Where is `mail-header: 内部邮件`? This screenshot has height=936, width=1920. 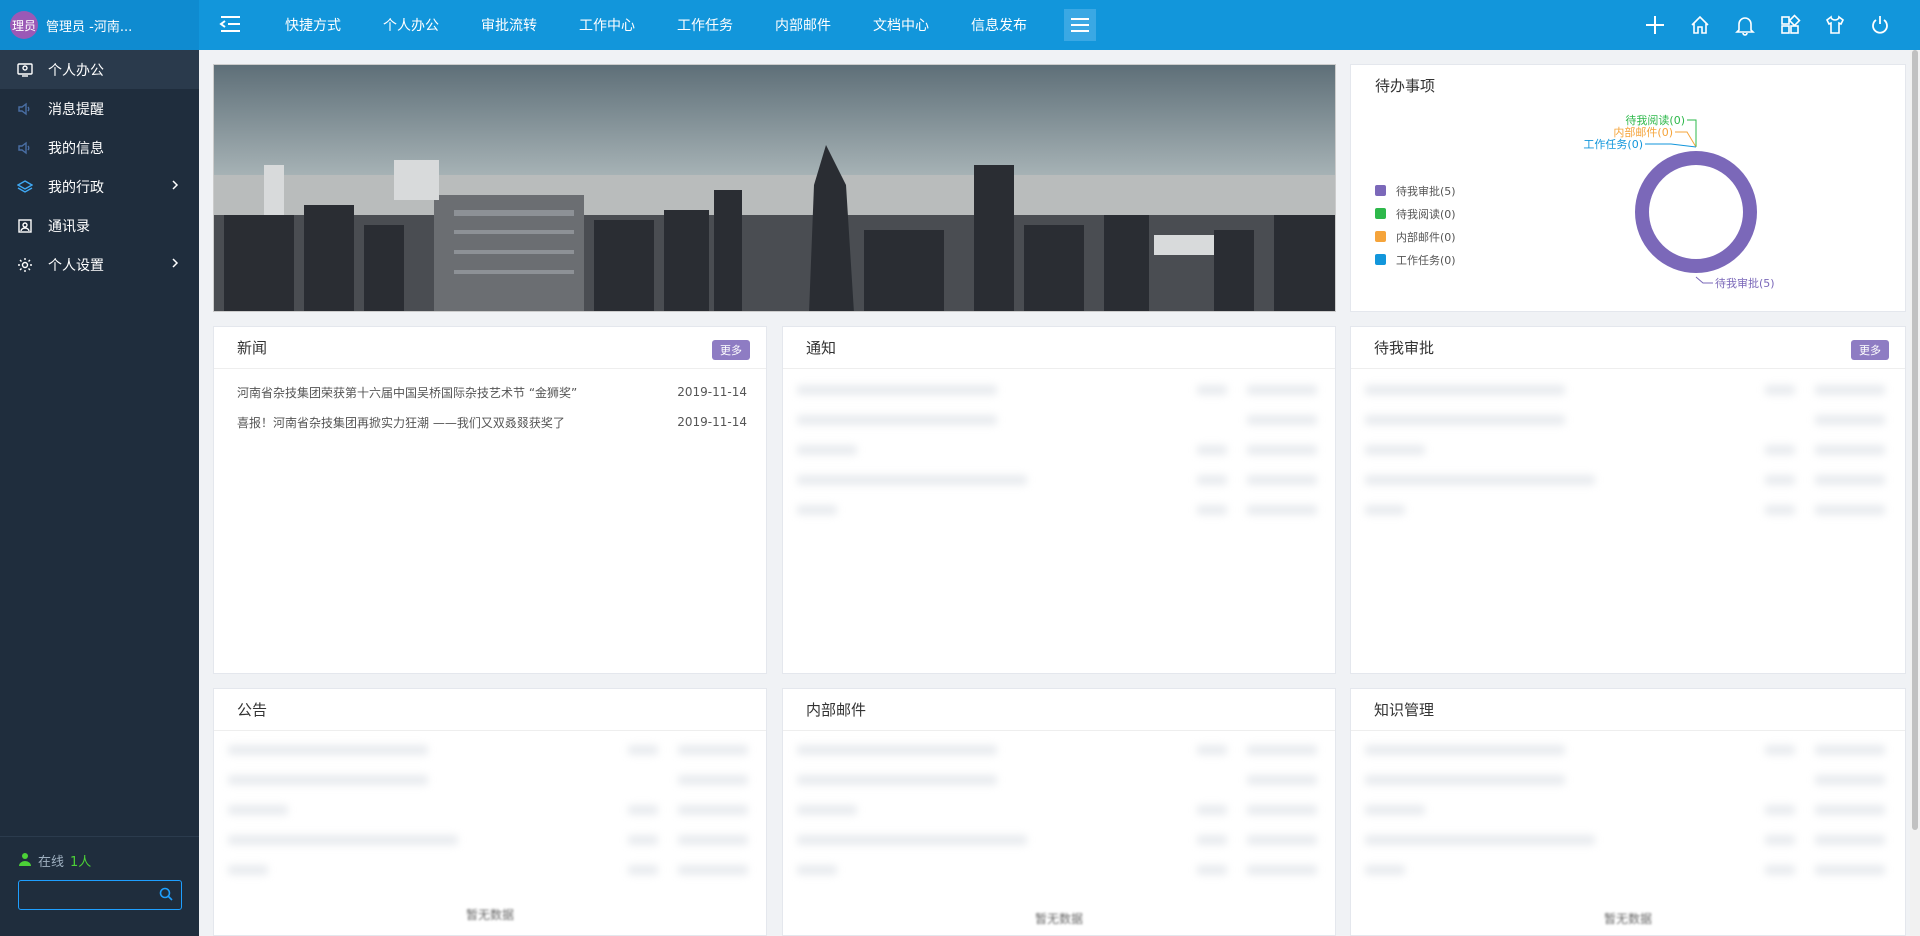 mail-header: 内部邮件 is located at coordinates (1059, 710).